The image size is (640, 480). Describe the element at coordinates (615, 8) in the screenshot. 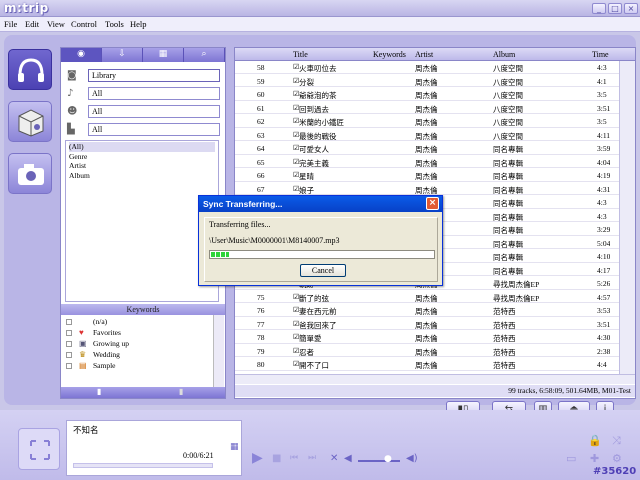

I see `maximize-button: □` at that location.